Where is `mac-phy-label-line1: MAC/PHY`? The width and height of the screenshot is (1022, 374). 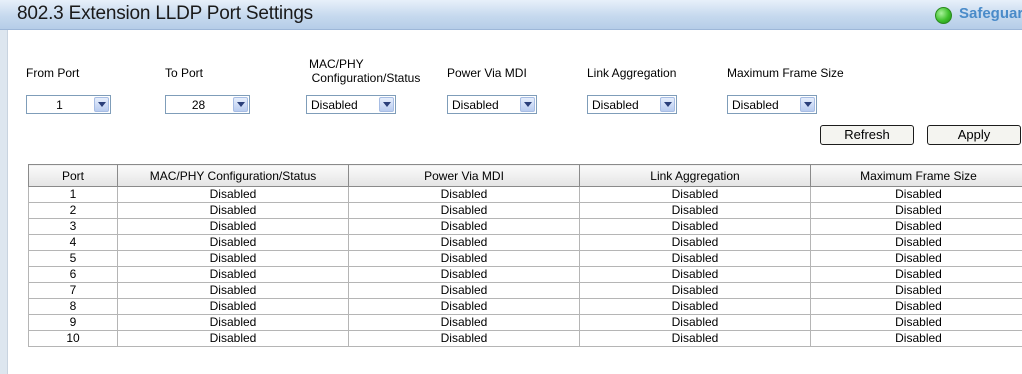 mac-phy-label-line1: MAC/PHY is located at coordinates (336, 64).